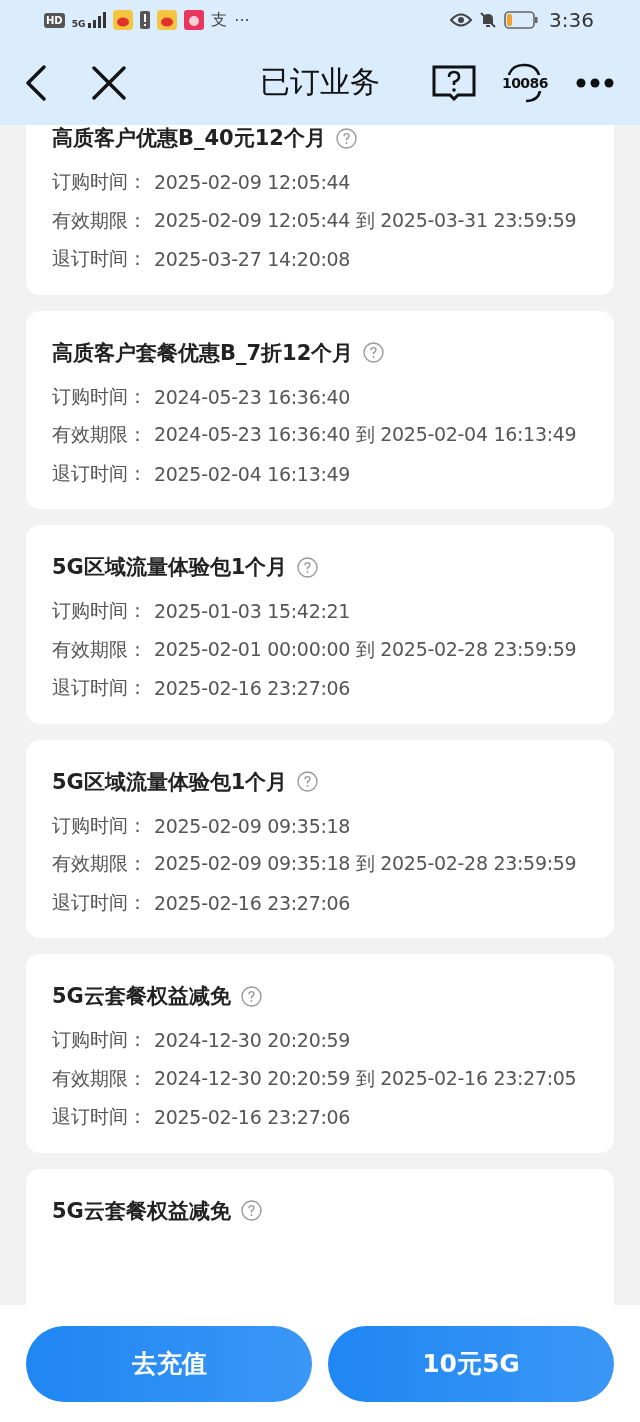 The image size is (640, 1422). What do you see at coordinates (97, 20) in the screenshot?
I see `signal-icon` at bounding box center [97, 20].